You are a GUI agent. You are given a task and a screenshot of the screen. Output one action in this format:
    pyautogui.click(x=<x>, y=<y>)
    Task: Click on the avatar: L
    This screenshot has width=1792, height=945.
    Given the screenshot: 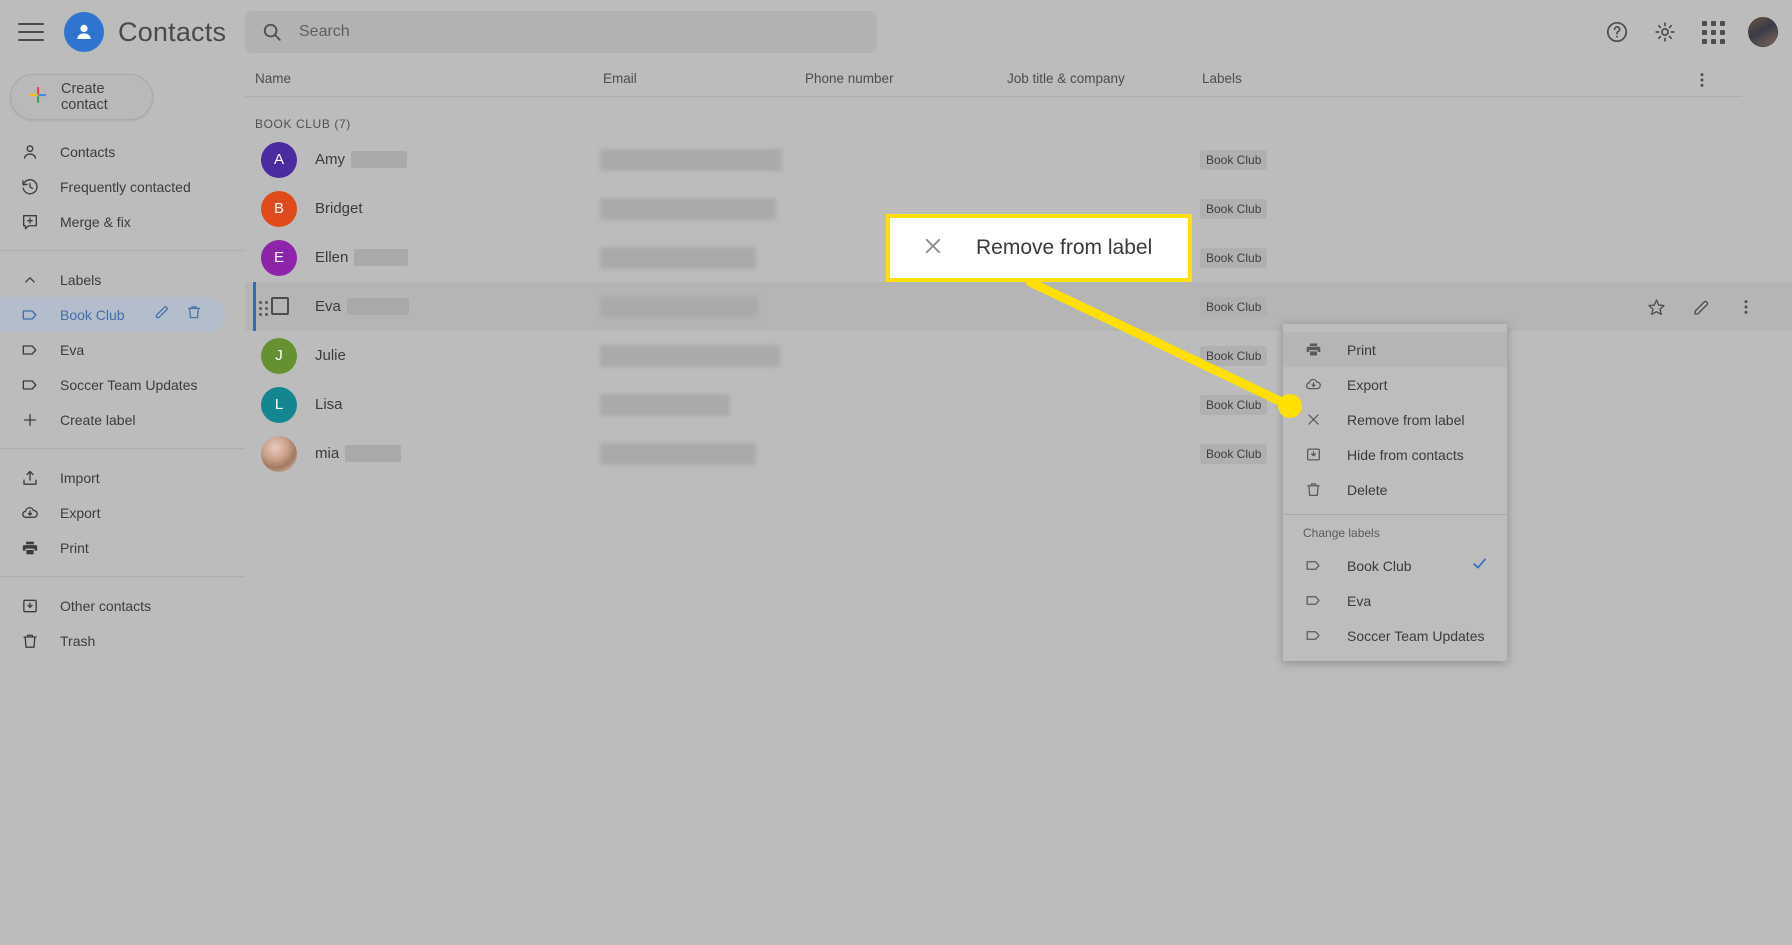 What is the action you would take?
    pyautogui.click(x=279, y=404)
    